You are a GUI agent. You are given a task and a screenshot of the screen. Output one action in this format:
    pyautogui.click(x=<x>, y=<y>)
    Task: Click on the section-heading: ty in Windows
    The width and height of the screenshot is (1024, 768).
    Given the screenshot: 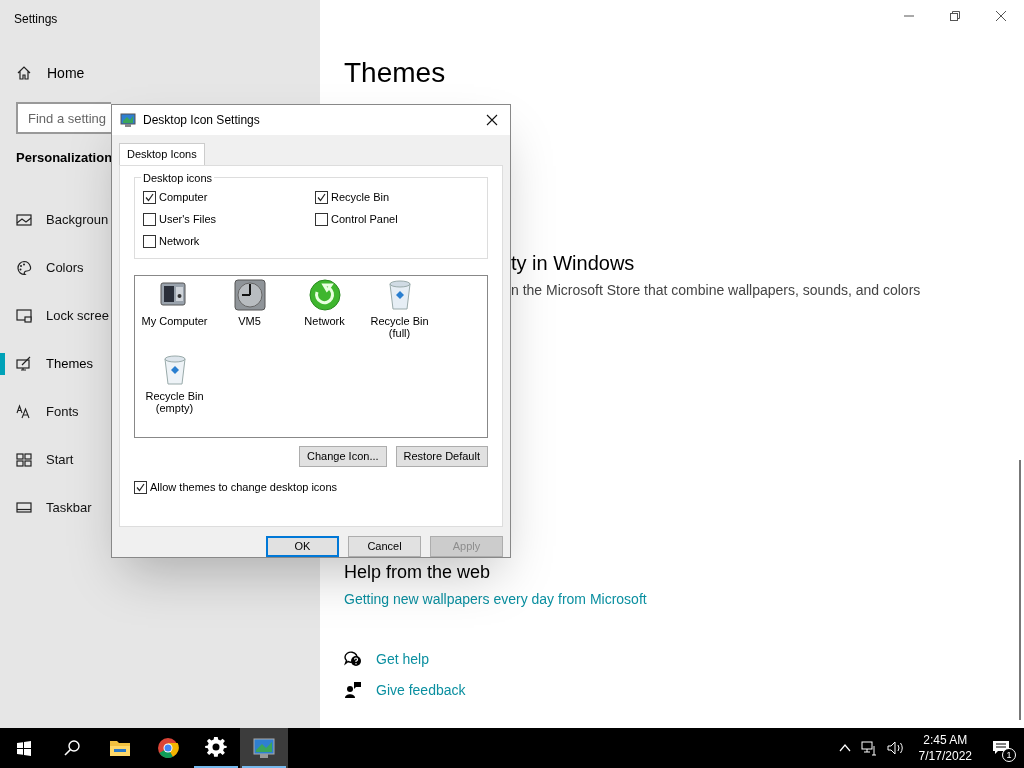 What is the action you would take?
    pyautogui.click(x=573, y=263)
    